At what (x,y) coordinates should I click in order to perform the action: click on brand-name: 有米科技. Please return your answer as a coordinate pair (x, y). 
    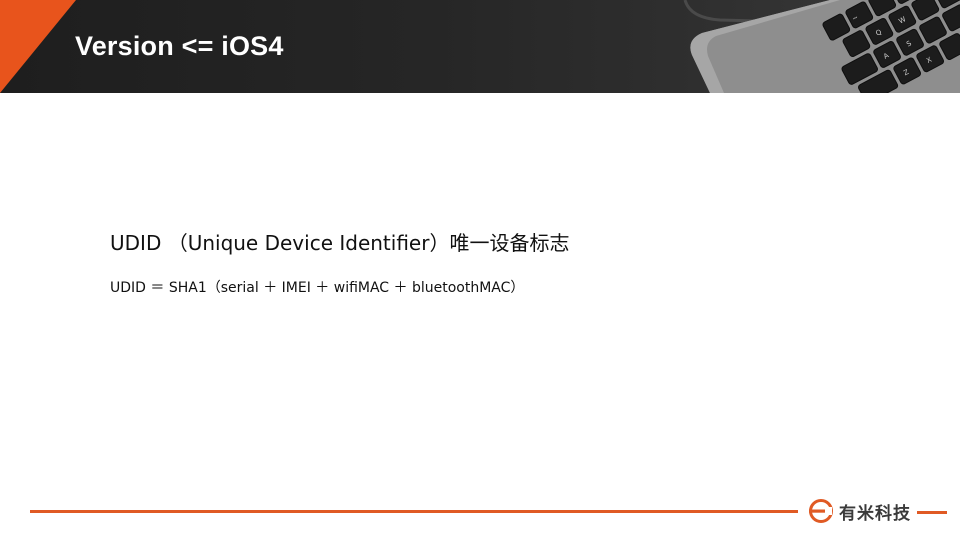
    Looking at the image, I should click on (875, 513).